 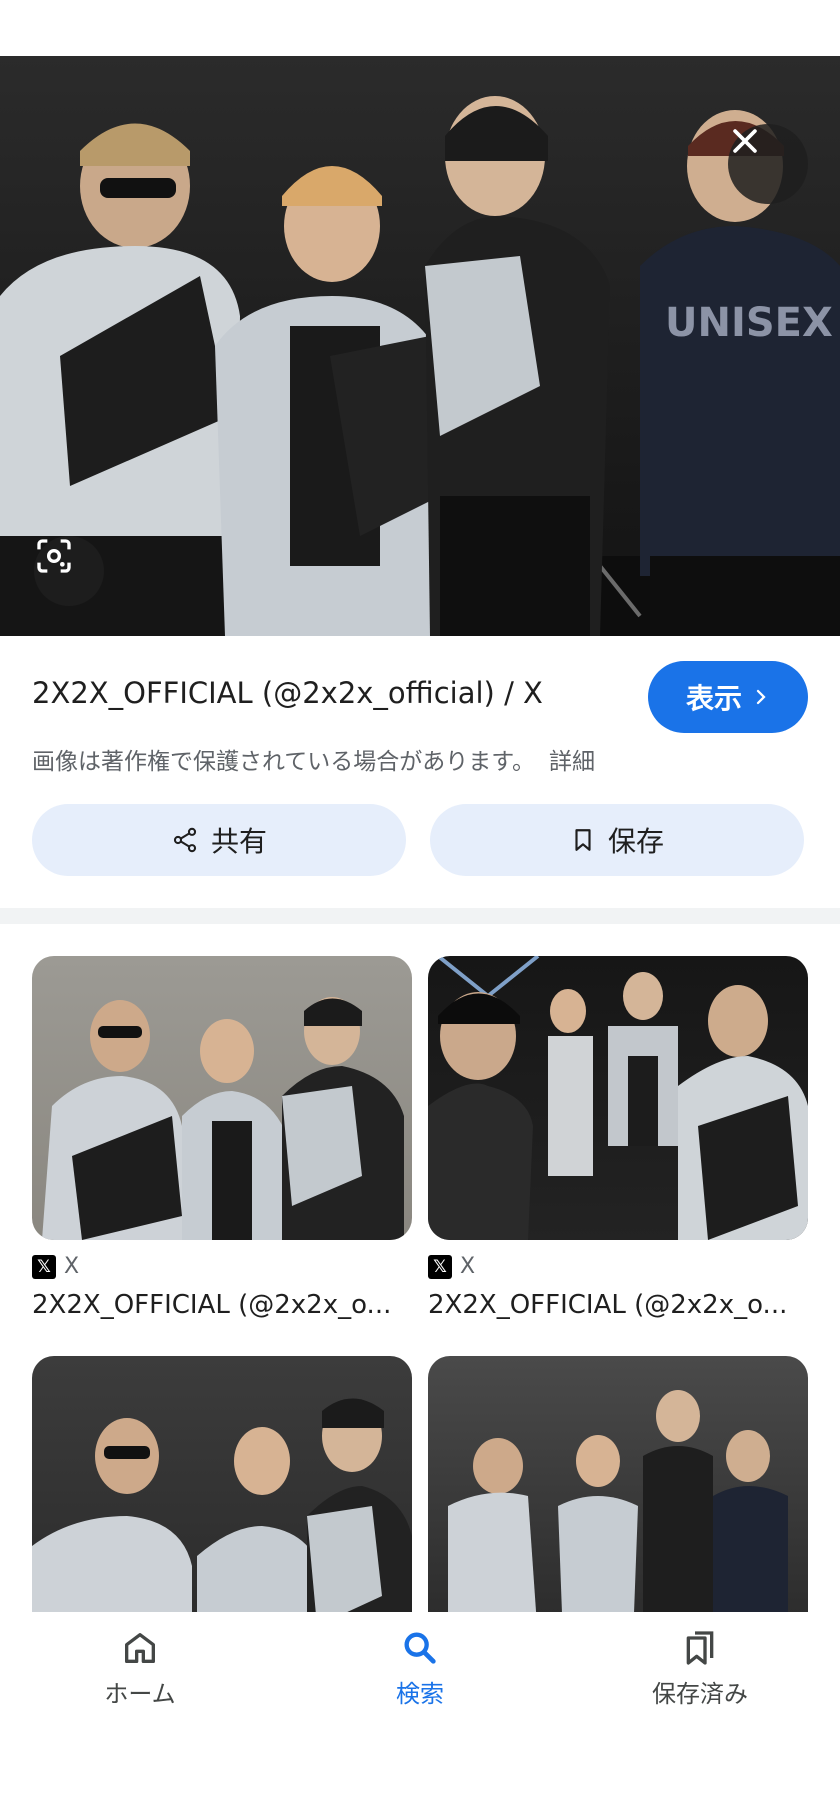 What do you see at coordinates (745, 141) in the screenshot?
I see `close-icon` at bounding box center [745, 141].